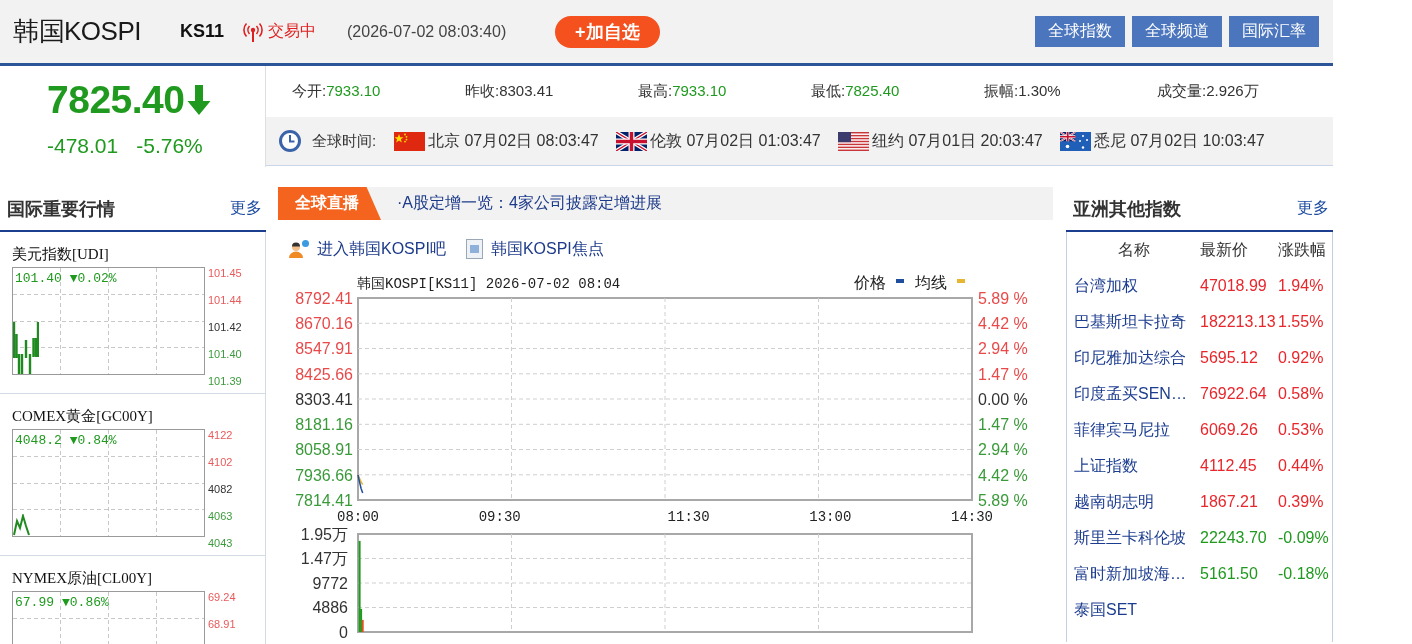  Describe the element at coordinates (1177, 31) in the screenshot. I see `nav-button: 全球频道` at that location.